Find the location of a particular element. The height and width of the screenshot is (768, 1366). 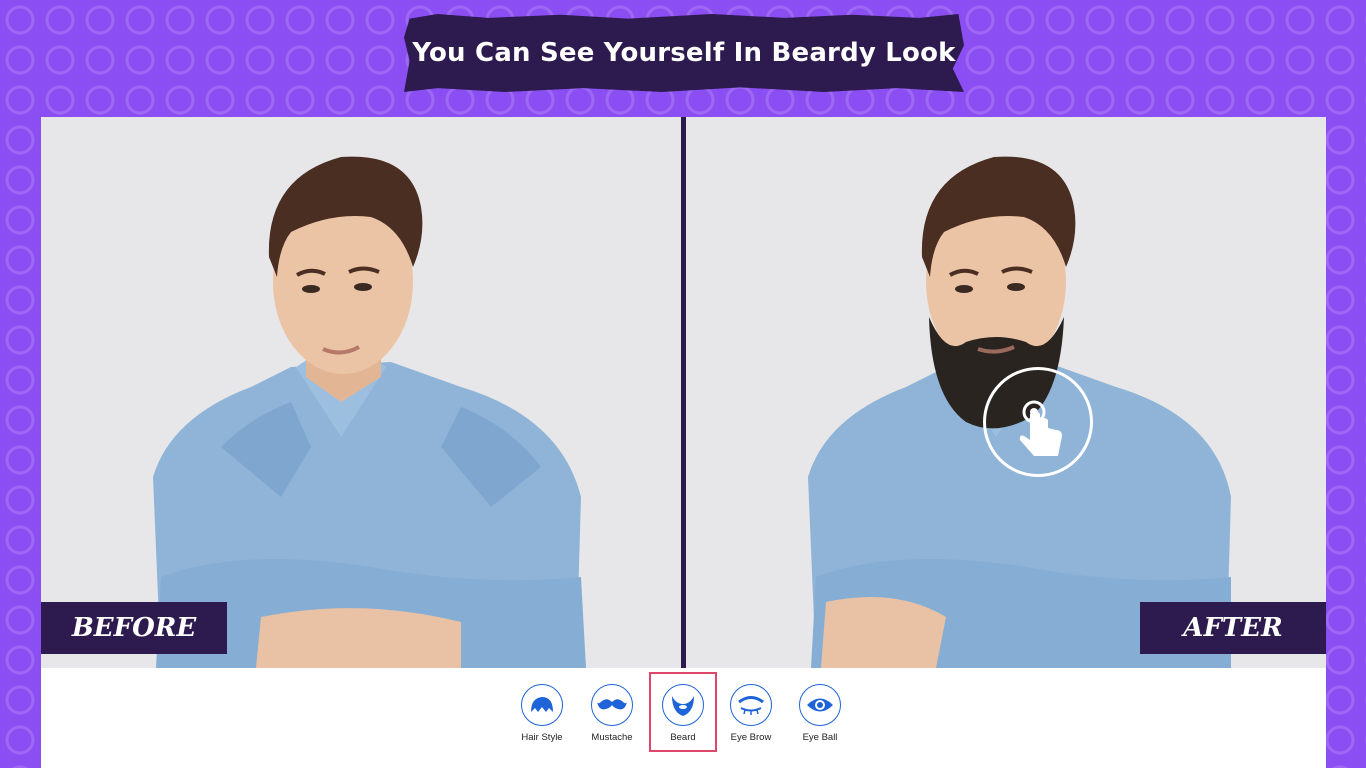

eye-ball-label: Eye Ball is located at coordinates (820, 737).